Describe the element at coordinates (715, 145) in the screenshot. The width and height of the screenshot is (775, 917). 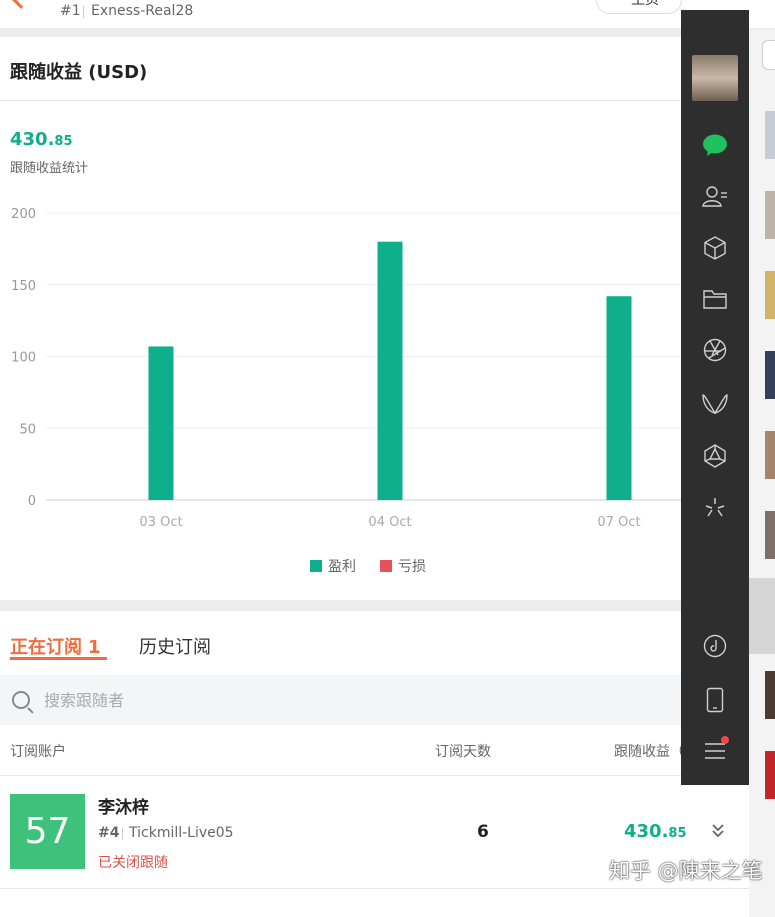
I see `chat-icon` at that location.